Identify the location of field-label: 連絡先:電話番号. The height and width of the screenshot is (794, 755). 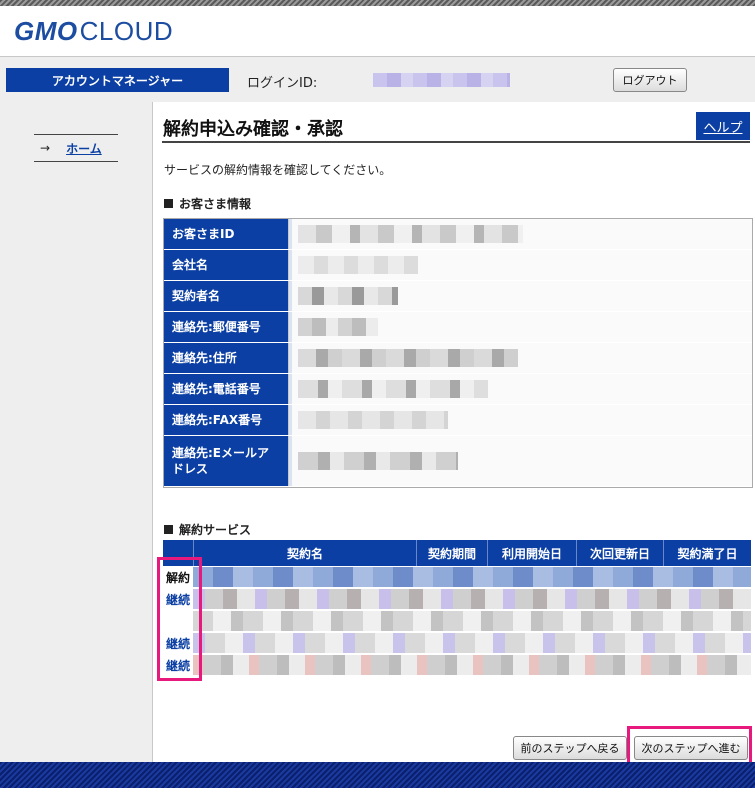
(226, 389).